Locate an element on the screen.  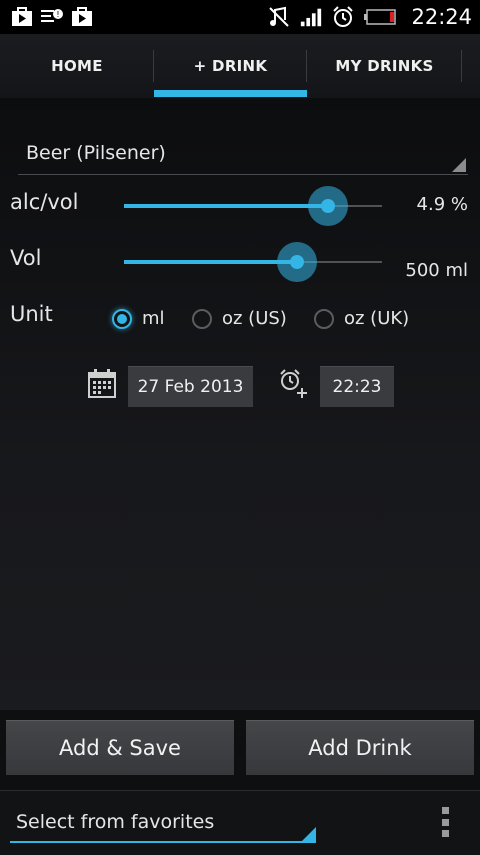
overflow-menu-icon is located at coordinates (447, 822).